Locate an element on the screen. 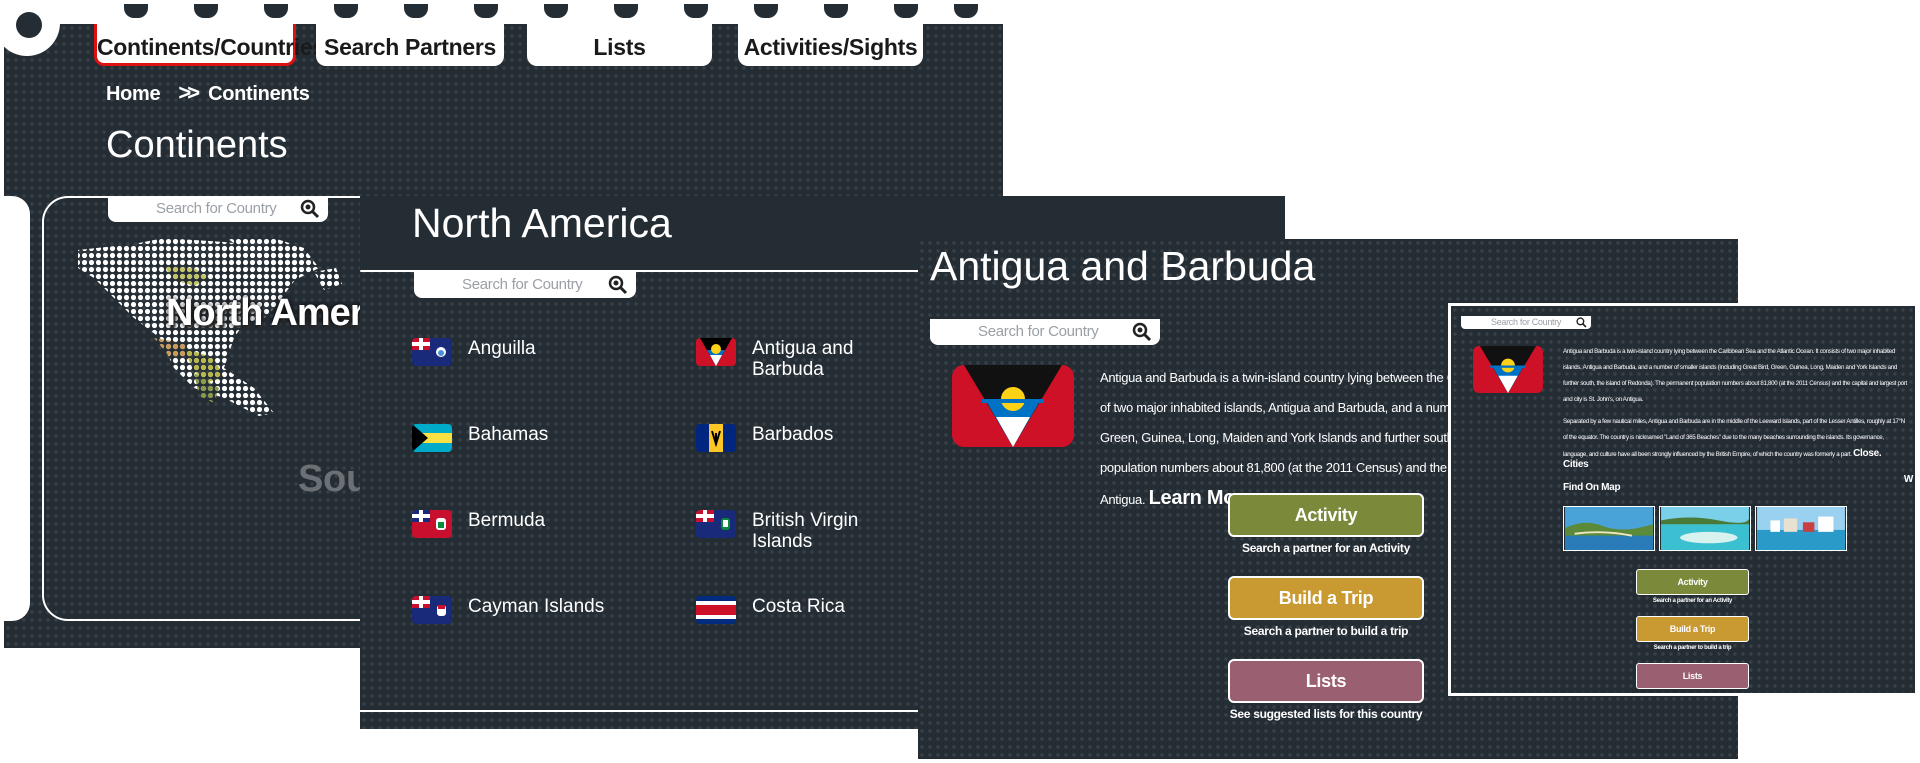 The image size is (1920, 763). tab-search-partners: Search Partners is located at coordinates (410, 45).